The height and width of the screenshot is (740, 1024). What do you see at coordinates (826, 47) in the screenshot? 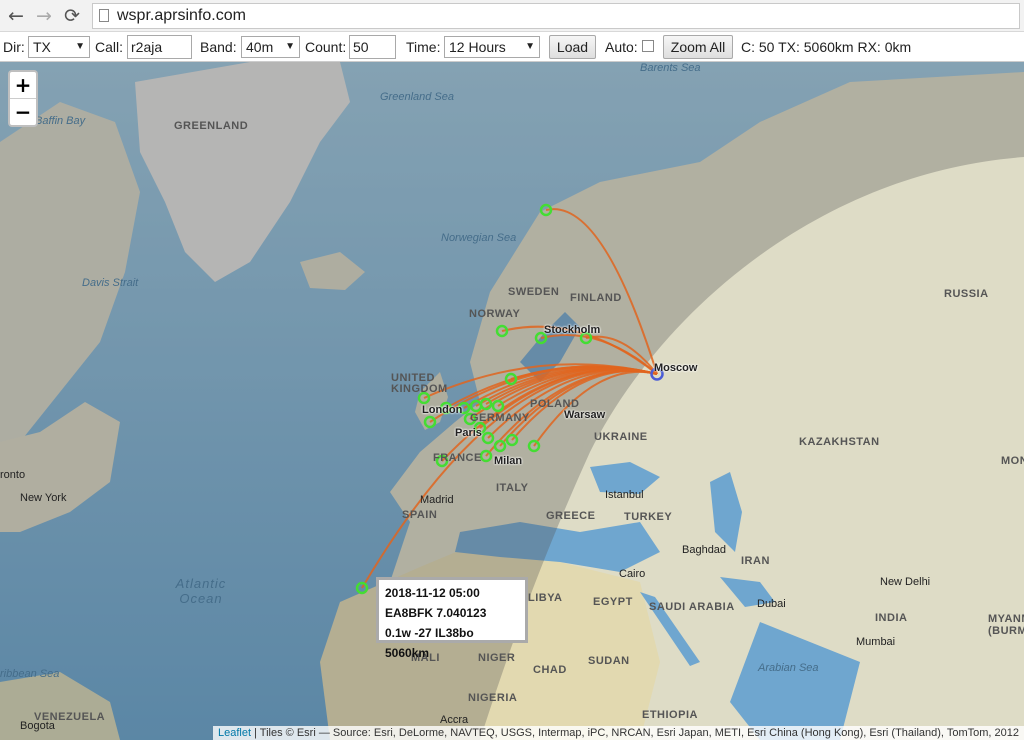
I see `summary-text: C: 50 TX: 5060km RX: 0km` at bounding box center [826, 47].